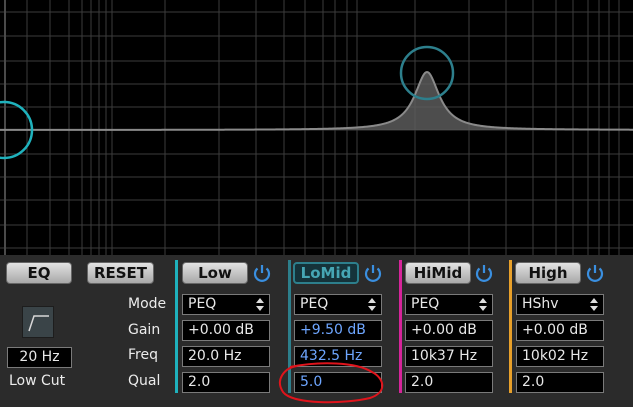  What do you see at coordinates (314, 304) in the screenshot?
I see `lomid-mode-value: PEQ` at bounding box center [314, 304].